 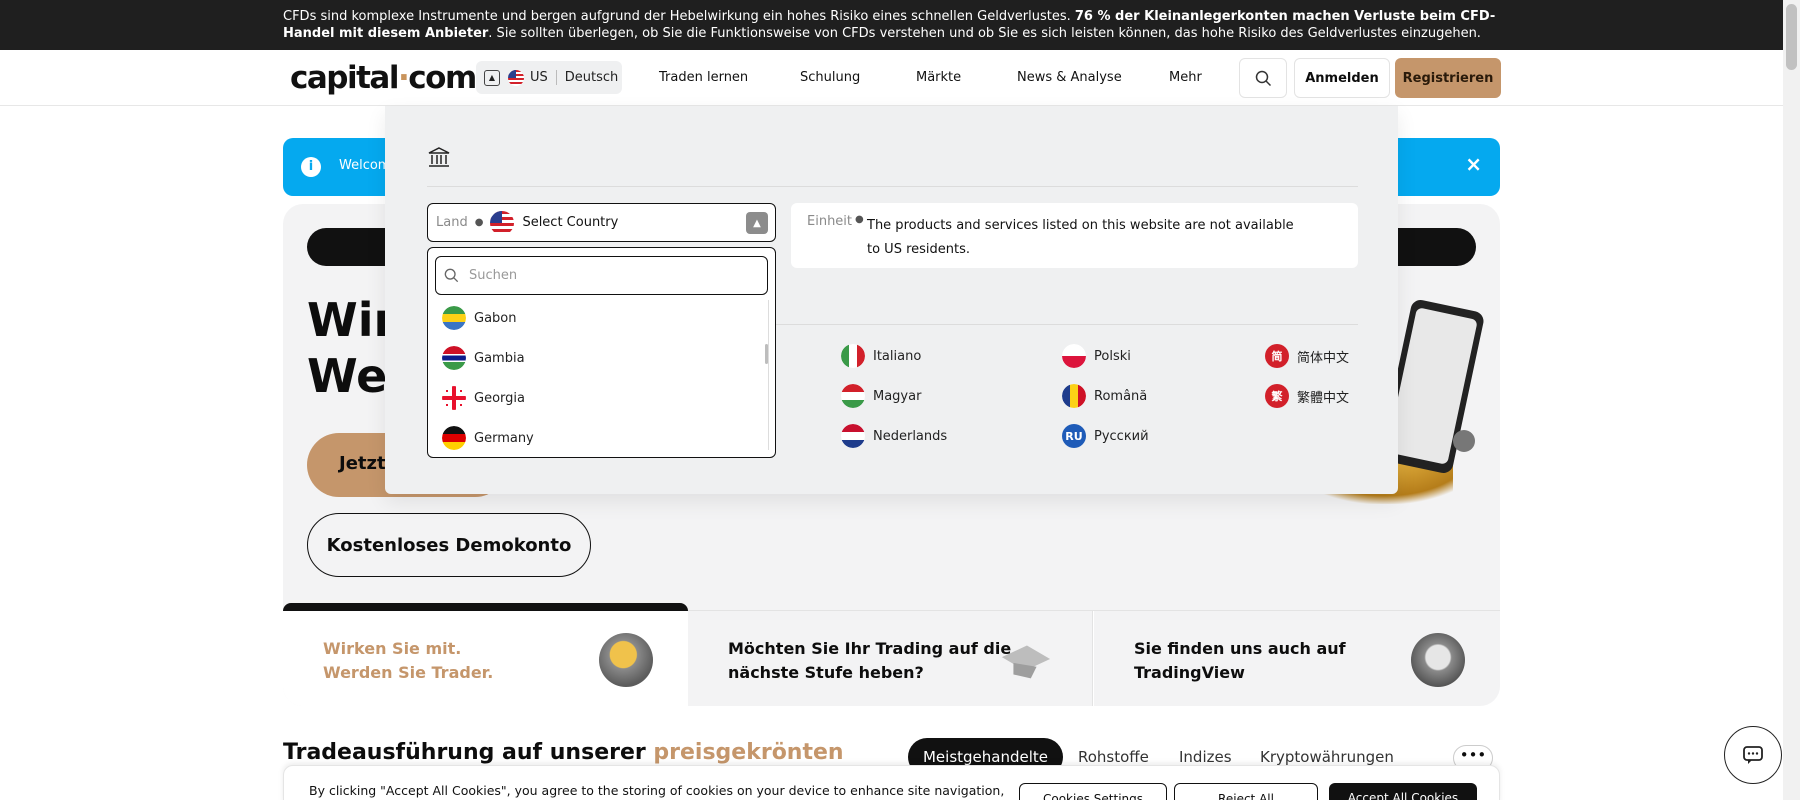 I want to click on netherlands-flag-icon, so click(x=853, y=436).